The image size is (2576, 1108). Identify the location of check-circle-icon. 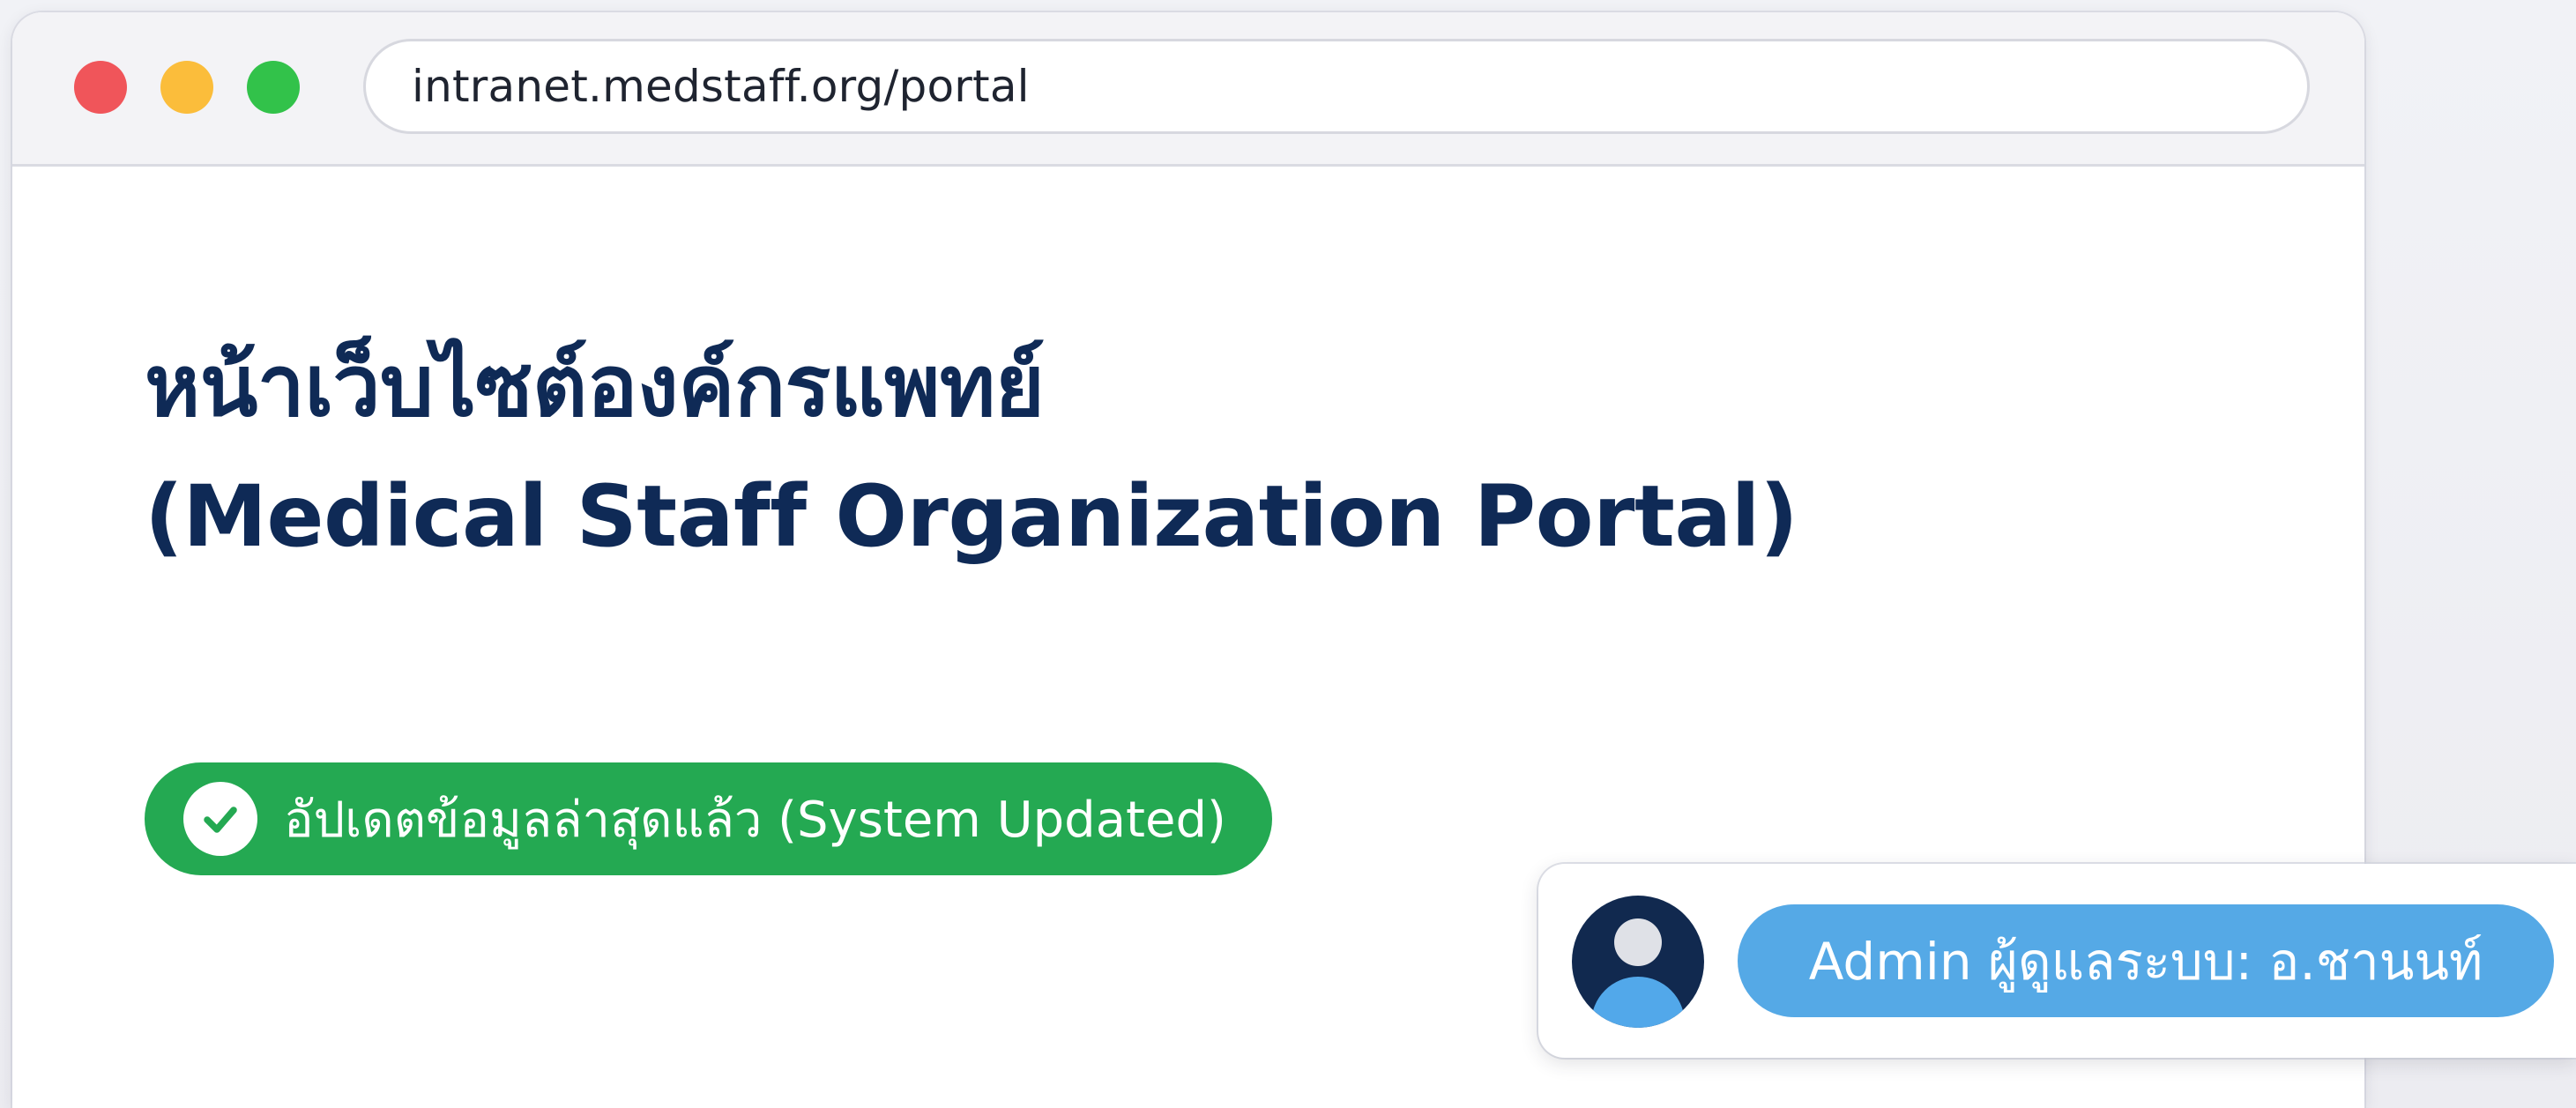
(220, 819).